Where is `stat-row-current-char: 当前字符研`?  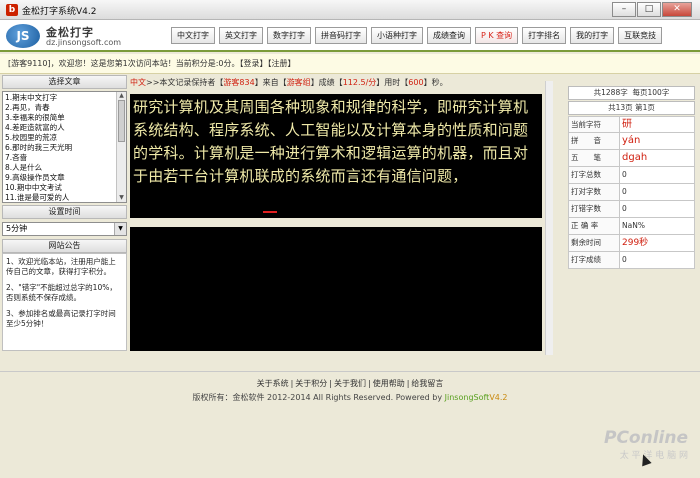 stat-row-current-char: 当前字符研 is located at coordinates (631, 124).